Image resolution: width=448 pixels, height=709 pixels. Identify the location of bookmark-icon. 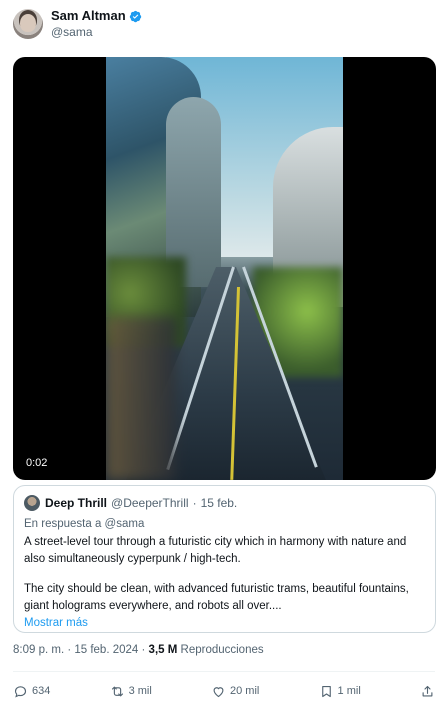
(326, 691).